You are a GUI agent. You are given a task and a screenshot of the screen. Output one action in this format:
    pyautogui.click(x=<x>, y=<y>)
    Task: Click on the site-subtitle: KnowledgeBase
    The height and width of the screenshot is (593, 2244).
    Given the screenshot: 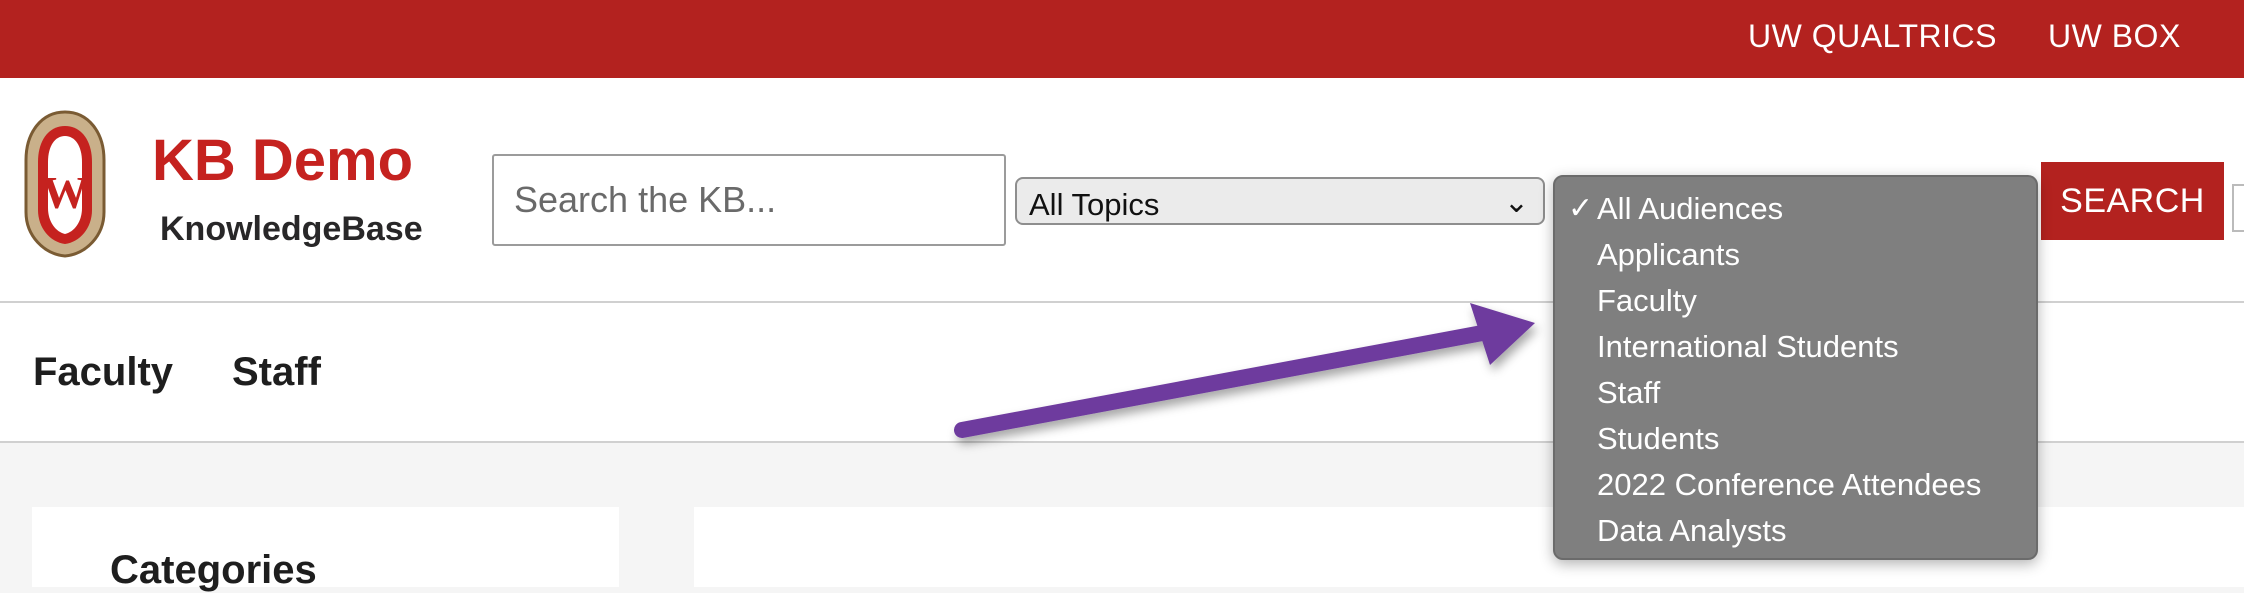 What is the action you would take?
    pyautogui.click(x=291, y=229)
    